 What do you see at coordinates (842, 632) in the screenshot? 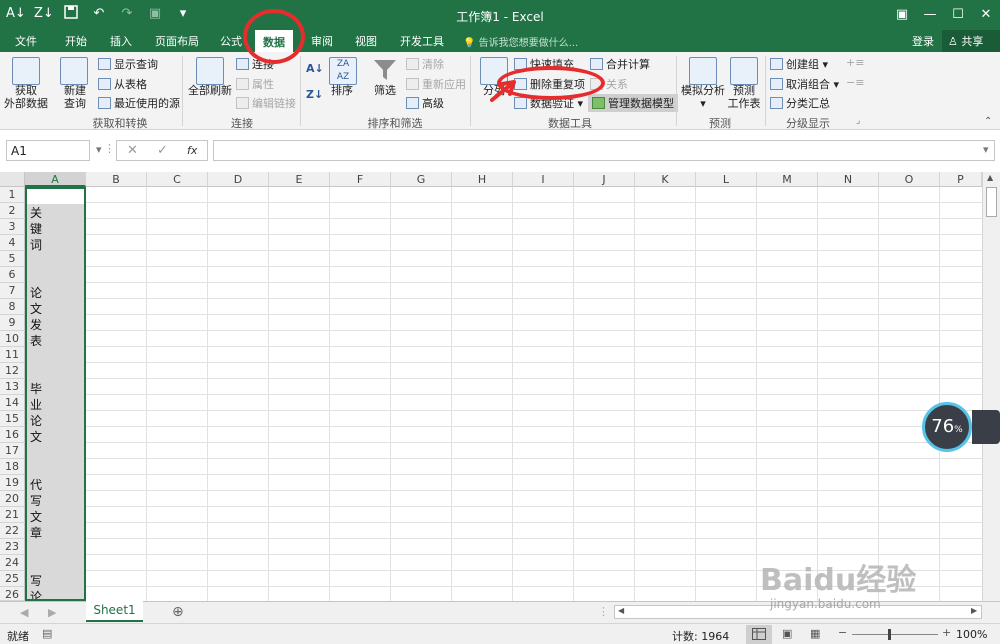
I see `zoom-out-icon: −` at bounding box center [842, 632].